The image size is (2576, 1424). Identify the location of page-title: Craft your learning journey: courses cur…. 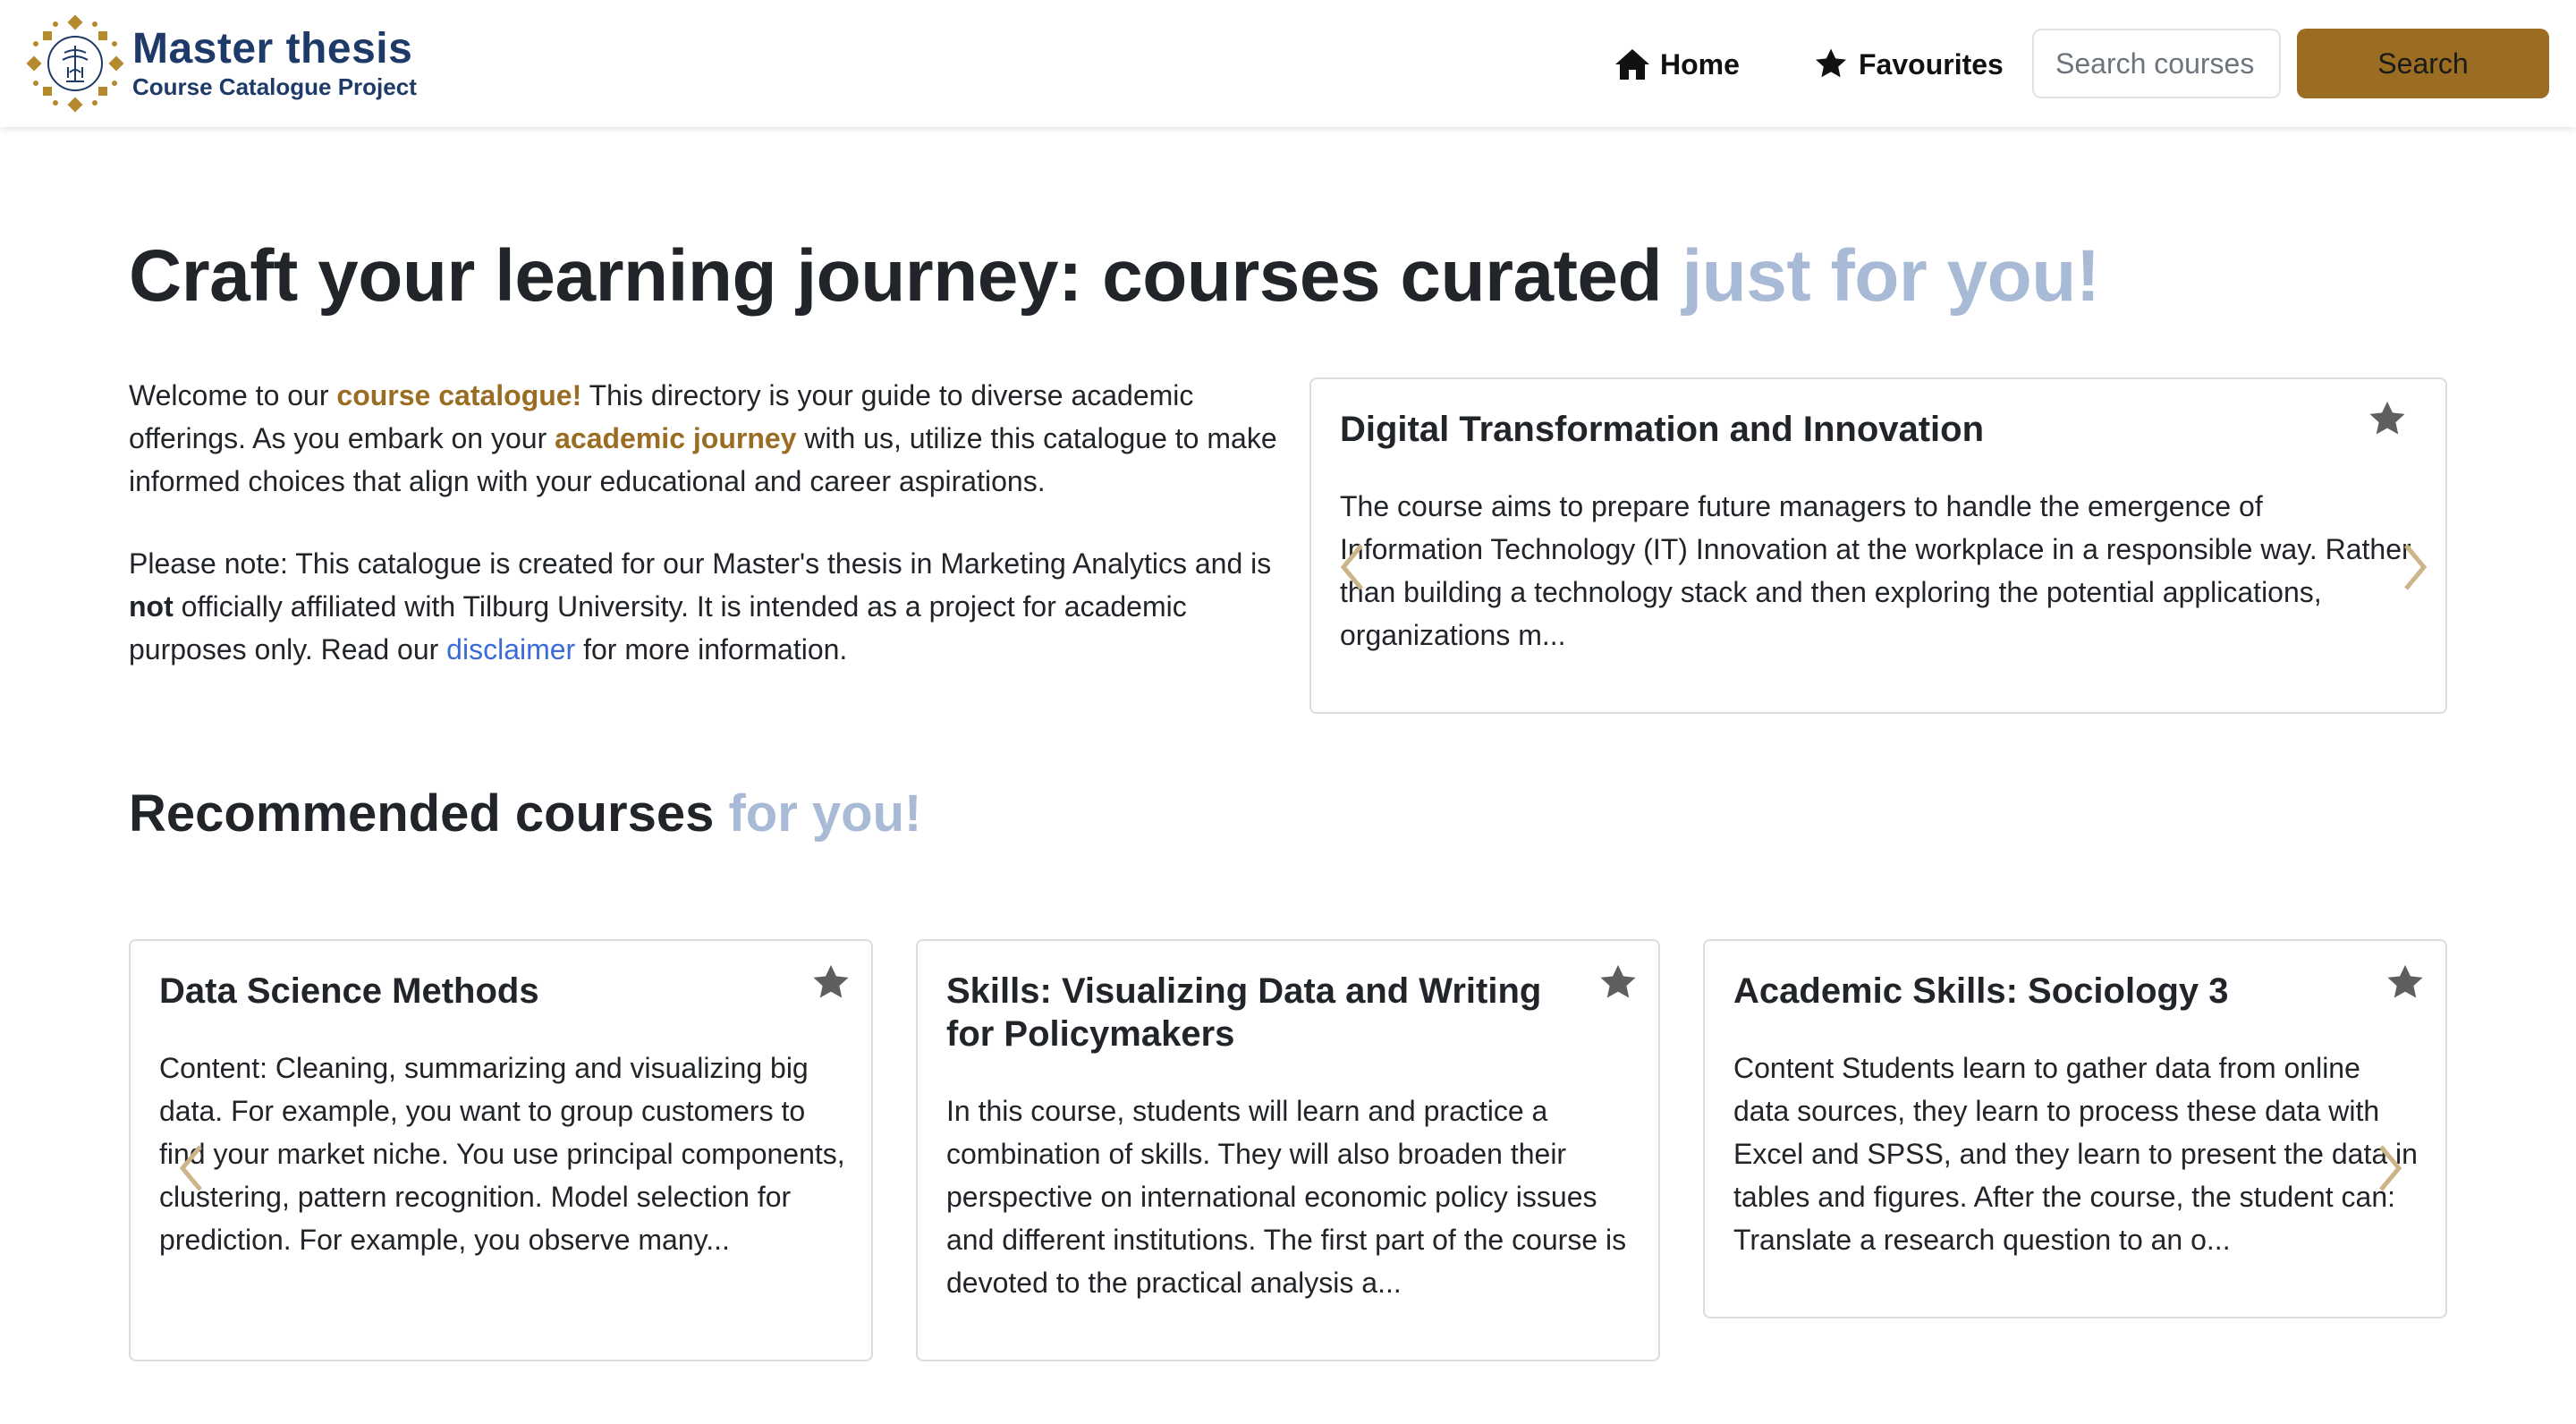
(1114, 276).